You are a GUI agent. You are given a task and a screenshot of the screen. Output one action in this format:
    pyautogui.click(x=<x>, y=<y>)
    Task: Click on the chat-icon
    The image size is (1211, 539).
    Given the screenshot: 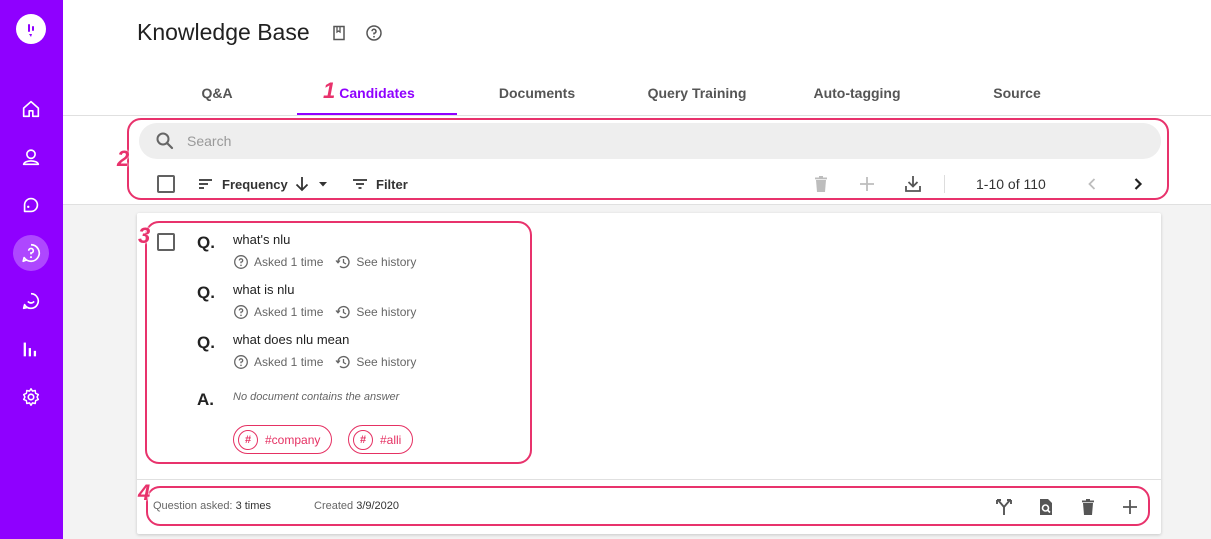 What is the action you would take?
    pyautogui.click(x=31, y=205)
    